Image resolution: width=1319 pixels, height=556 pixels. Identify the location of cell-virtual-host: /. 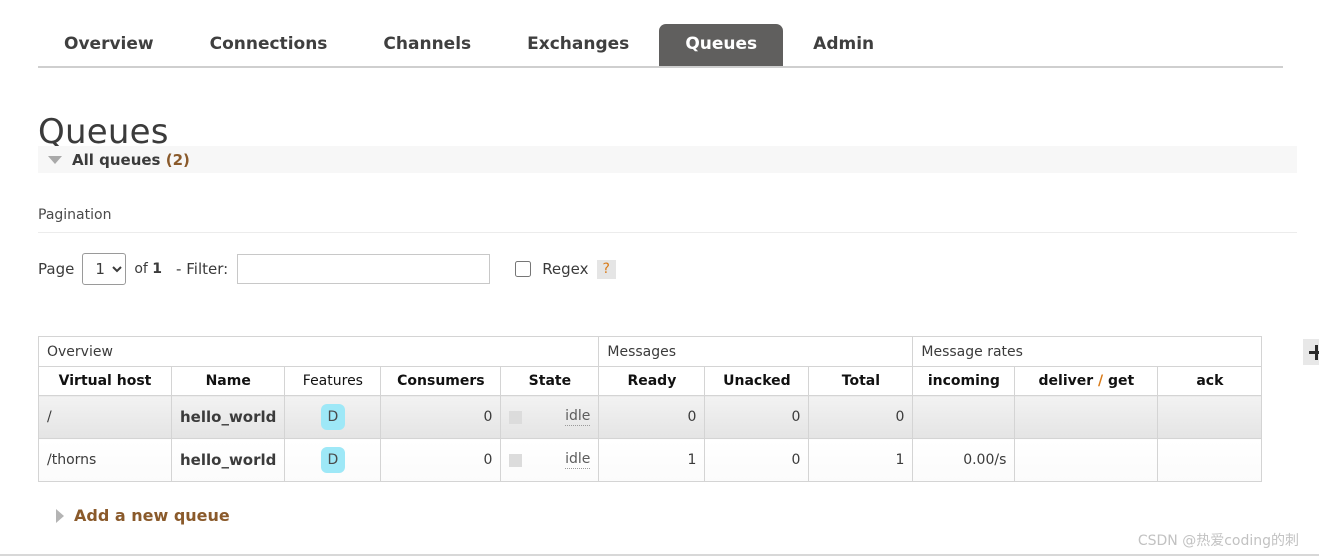
(105, 417).